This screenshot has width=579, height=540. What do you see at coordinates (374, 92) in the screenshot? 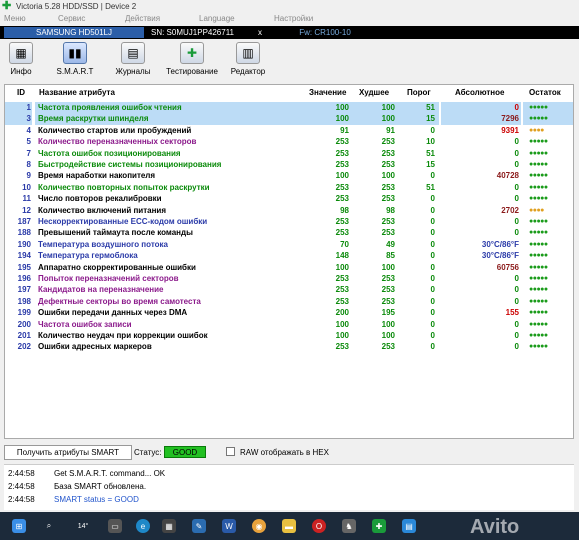
I see `col-worst: Худшее` at bounding box center [374, 92].